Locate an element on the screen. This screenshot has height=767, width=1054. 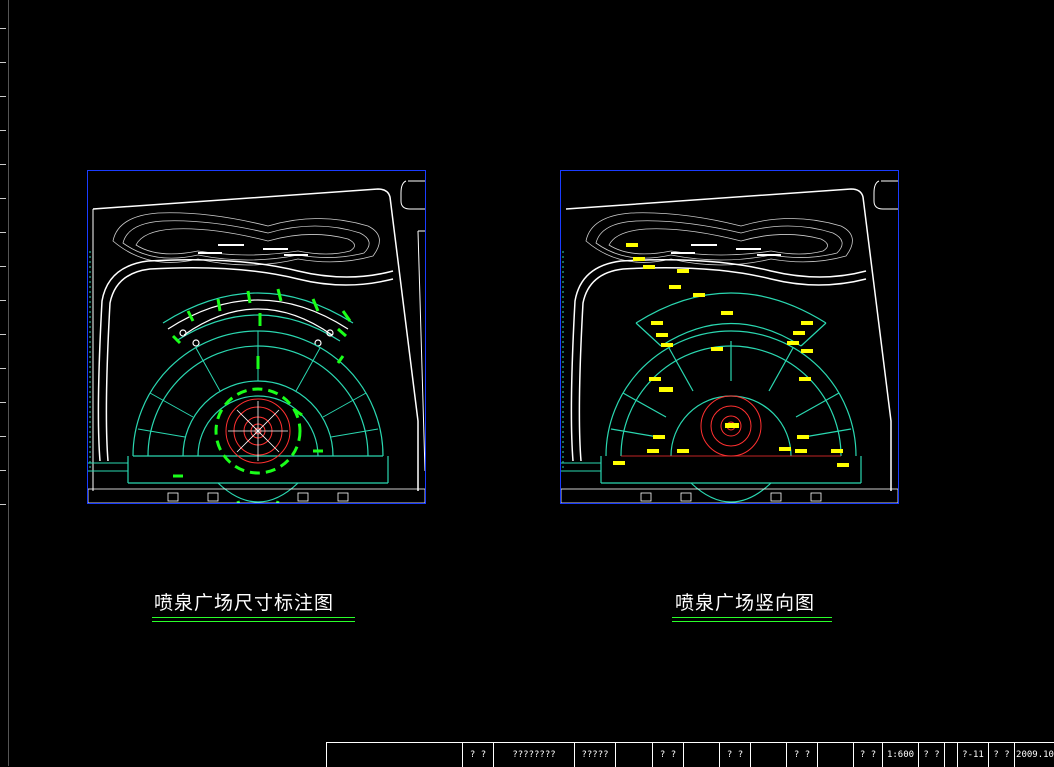
vertical-plan-viewport is located at coordinates (729, 337).